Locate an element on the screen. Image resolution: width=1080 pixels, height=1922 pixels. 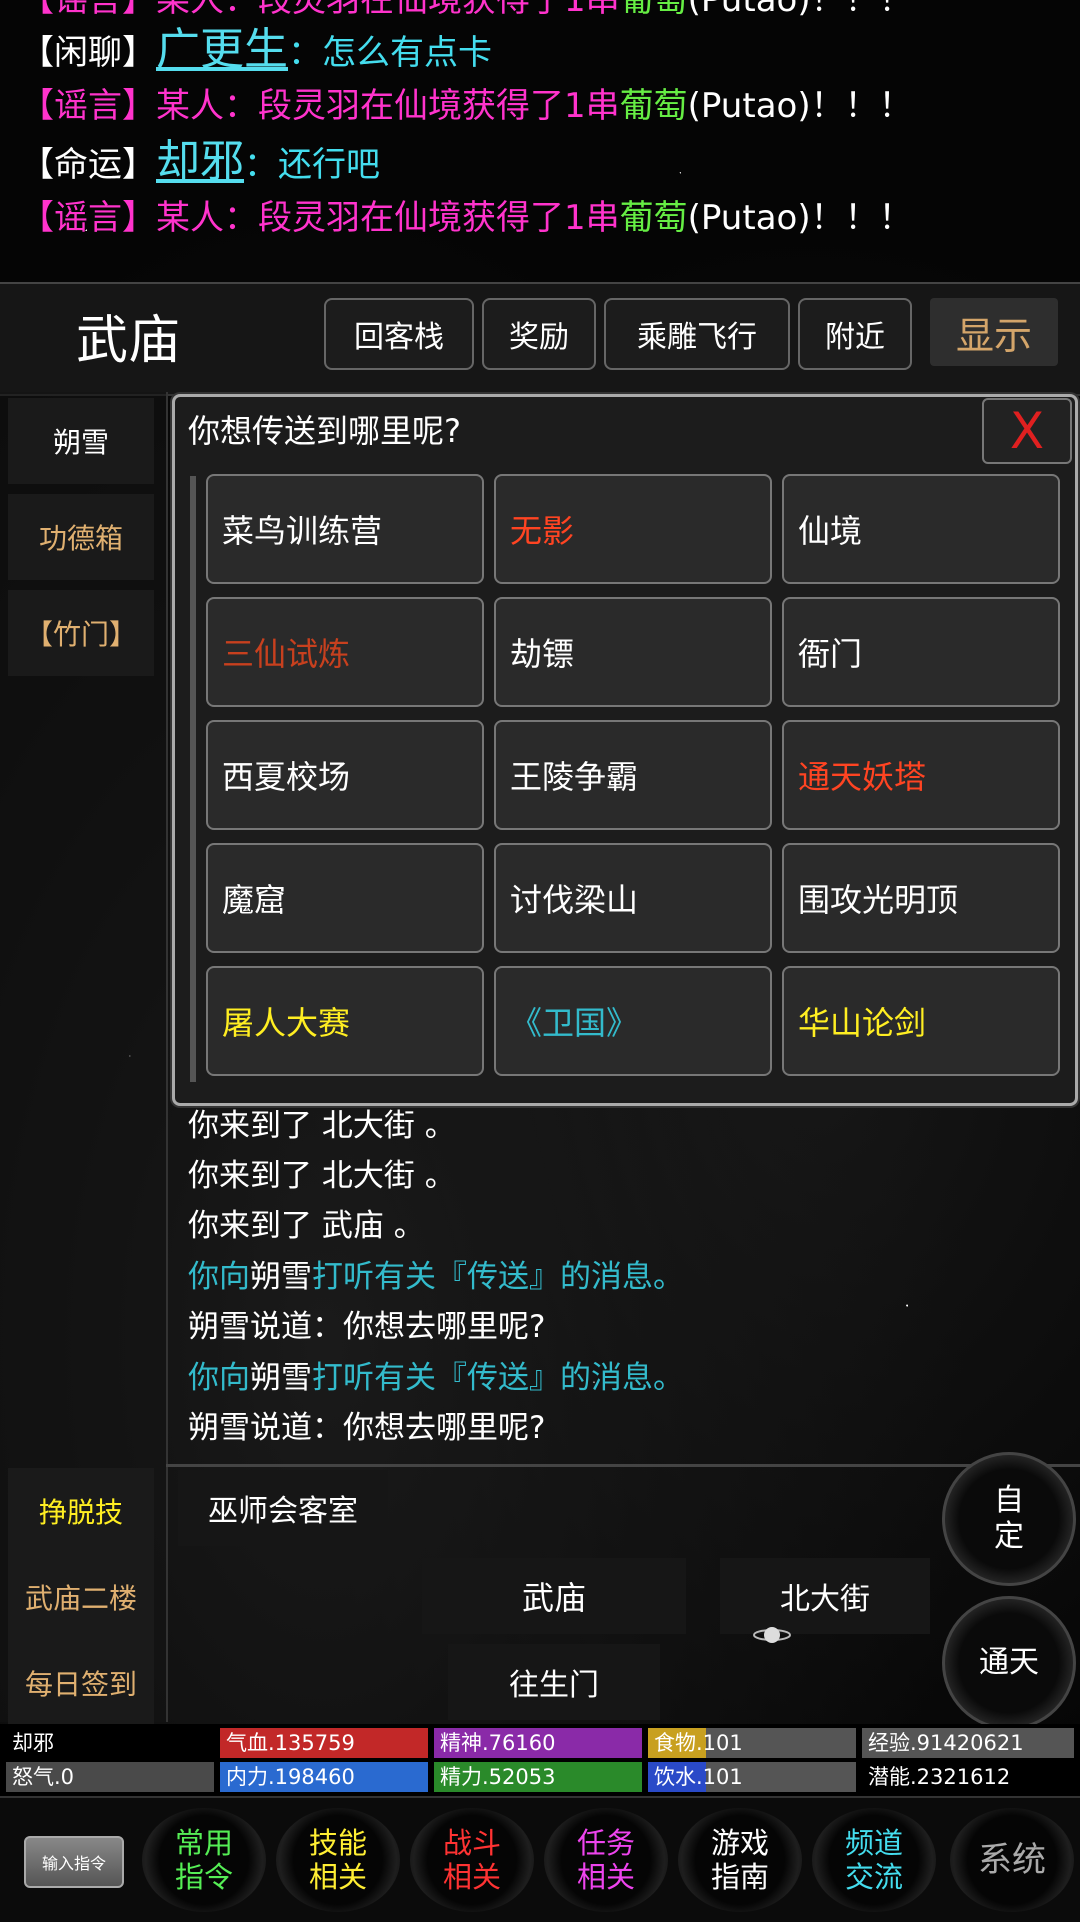
custom-button-label: 自定 is located at coordinates (1009, 1518).